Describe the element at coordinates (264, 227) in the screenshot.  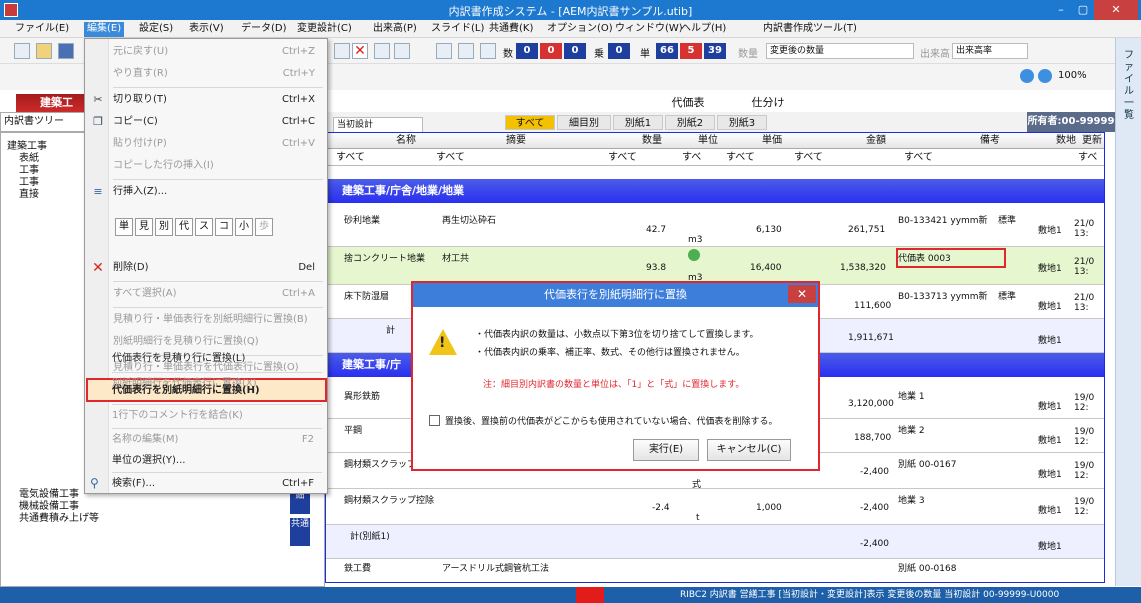
I see `row-type-rate: 歩` at that location.